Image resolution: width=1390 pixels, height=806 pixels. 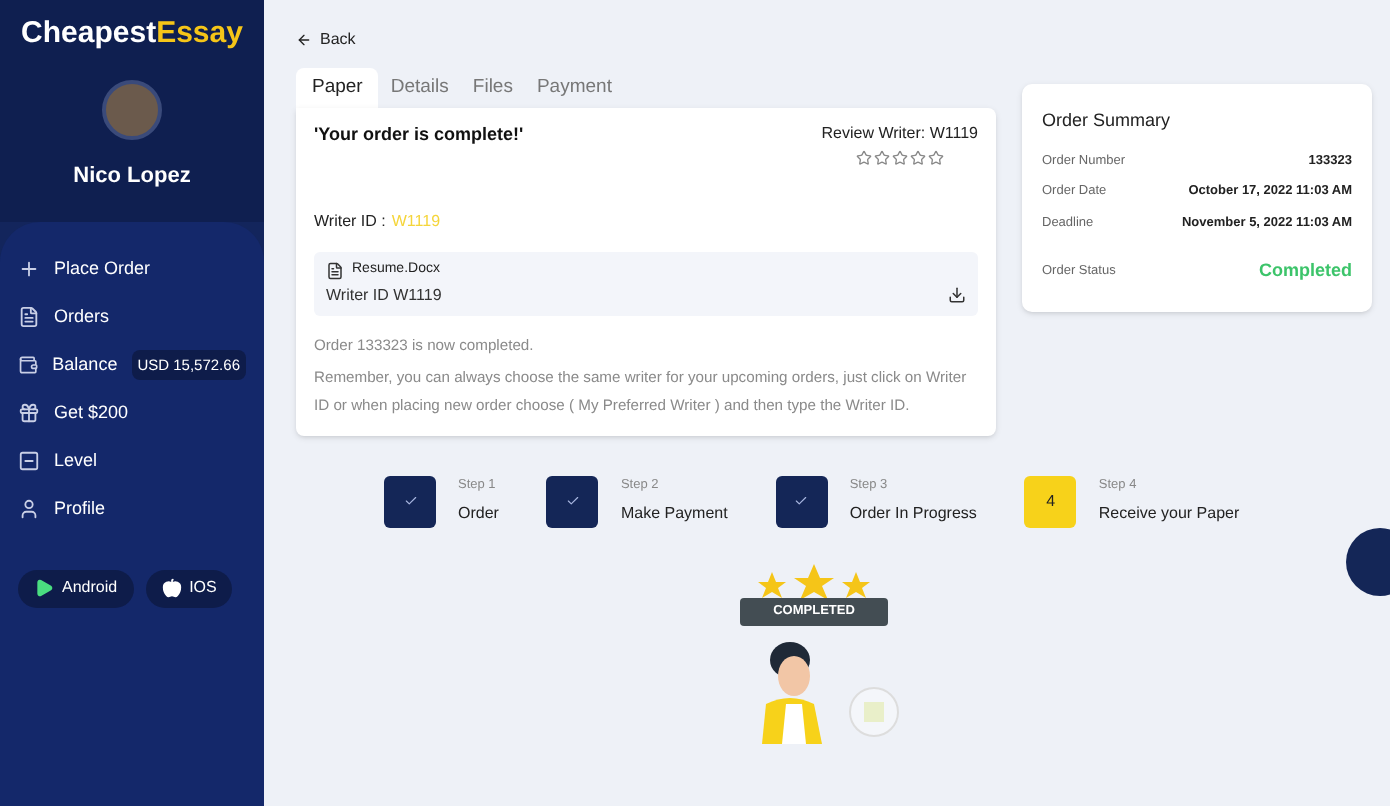 What do you see at coordinates (91, 413) in the screenshot?
I see `nav-link: Get $200` at bounding box center [91, 413].